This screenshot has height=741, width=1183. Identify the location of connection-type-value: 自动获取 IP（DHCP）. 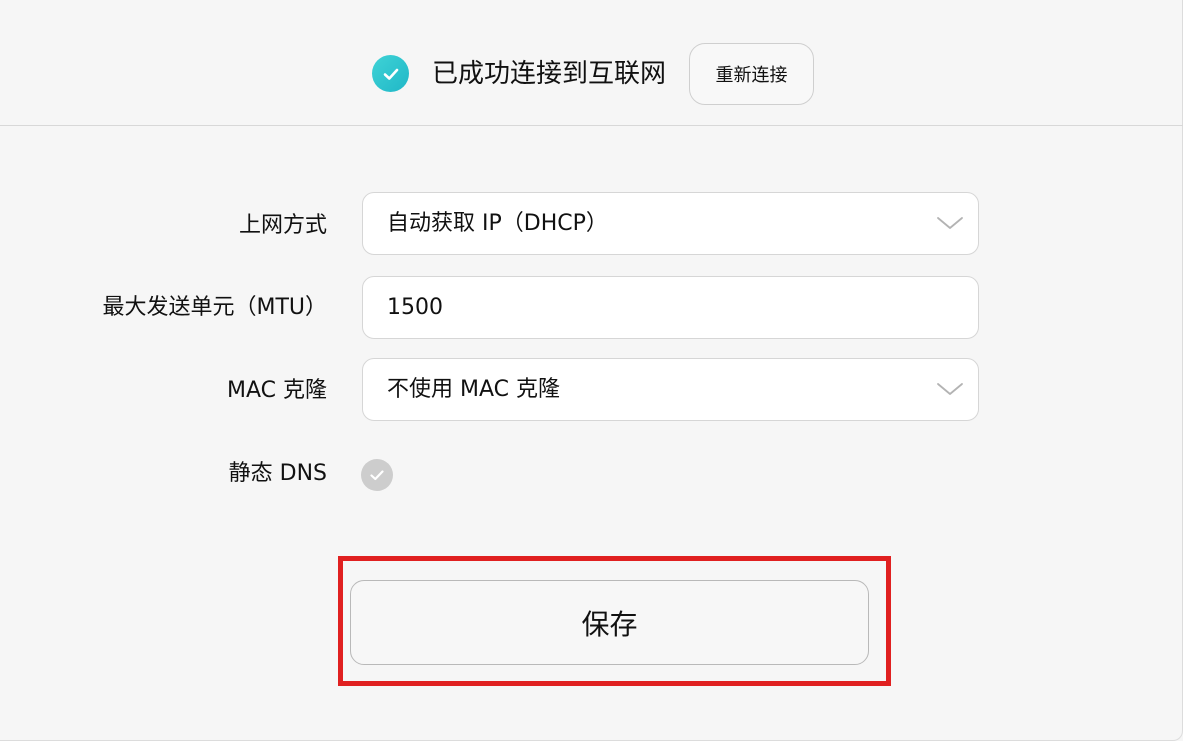
(497, 223).